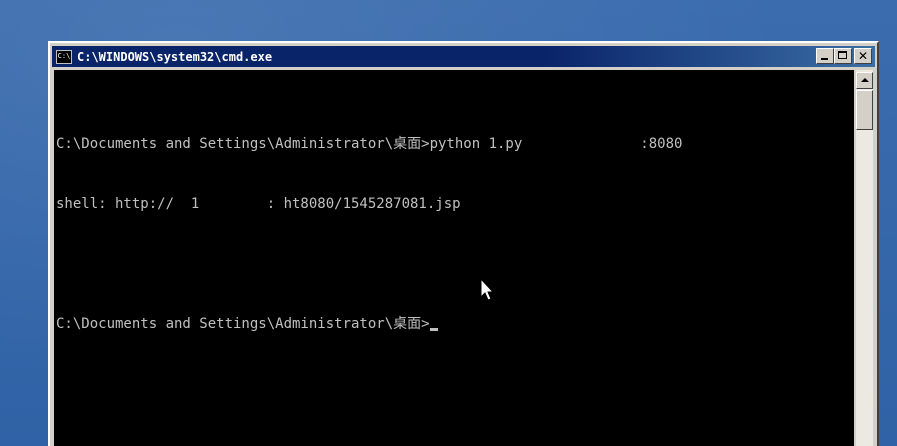 Image resolution: width=897 pixels, height=446 pixels. What do you see at coordinates (824, 59) in the screenshot?
I see `minimize-icon` at bounding box center [824, 59].